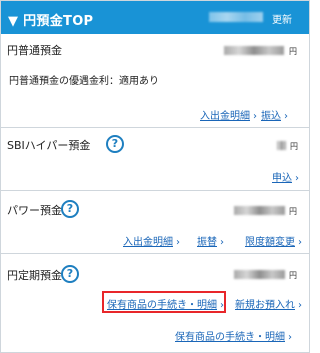 Image resolution: width=320 pixels, height=353 pixels. What do you see at coordinates (228, 114) in the screenshot?
I see `futsu-statement-link: 入出金明細 ›` at bounding box center [228, 114].